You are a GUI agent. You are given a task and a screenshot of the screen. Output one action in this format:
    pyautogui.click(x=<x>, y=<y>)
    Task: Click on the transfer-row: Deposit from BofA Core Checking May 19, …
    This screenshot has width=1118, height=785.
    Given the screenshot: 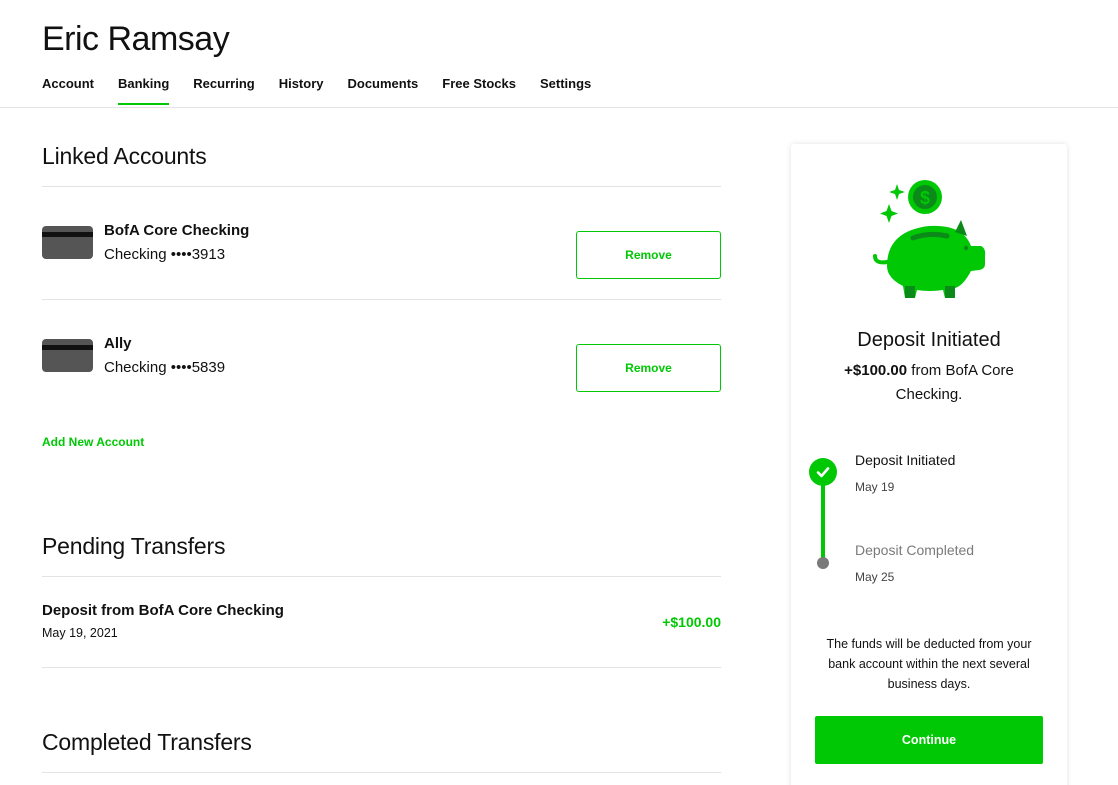 What is the action you would take?
    pyautogui.click(x=381, y=622)
    